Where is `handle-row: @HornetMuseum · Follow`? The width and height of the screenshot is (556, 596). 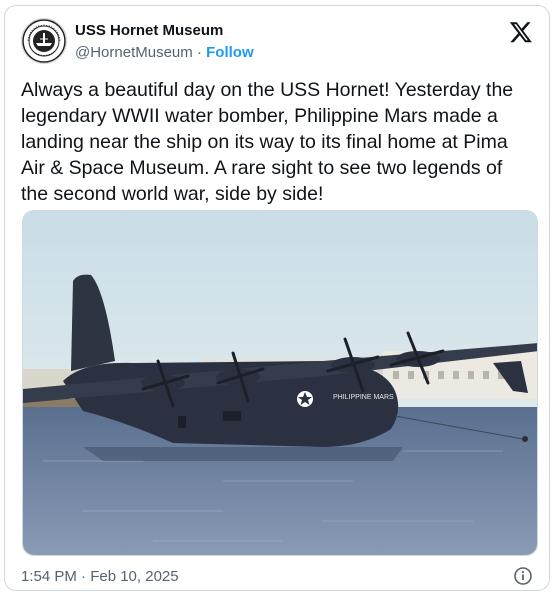 handle-row: @HornetMuseum · Follow is located at coordinates (164, 52).